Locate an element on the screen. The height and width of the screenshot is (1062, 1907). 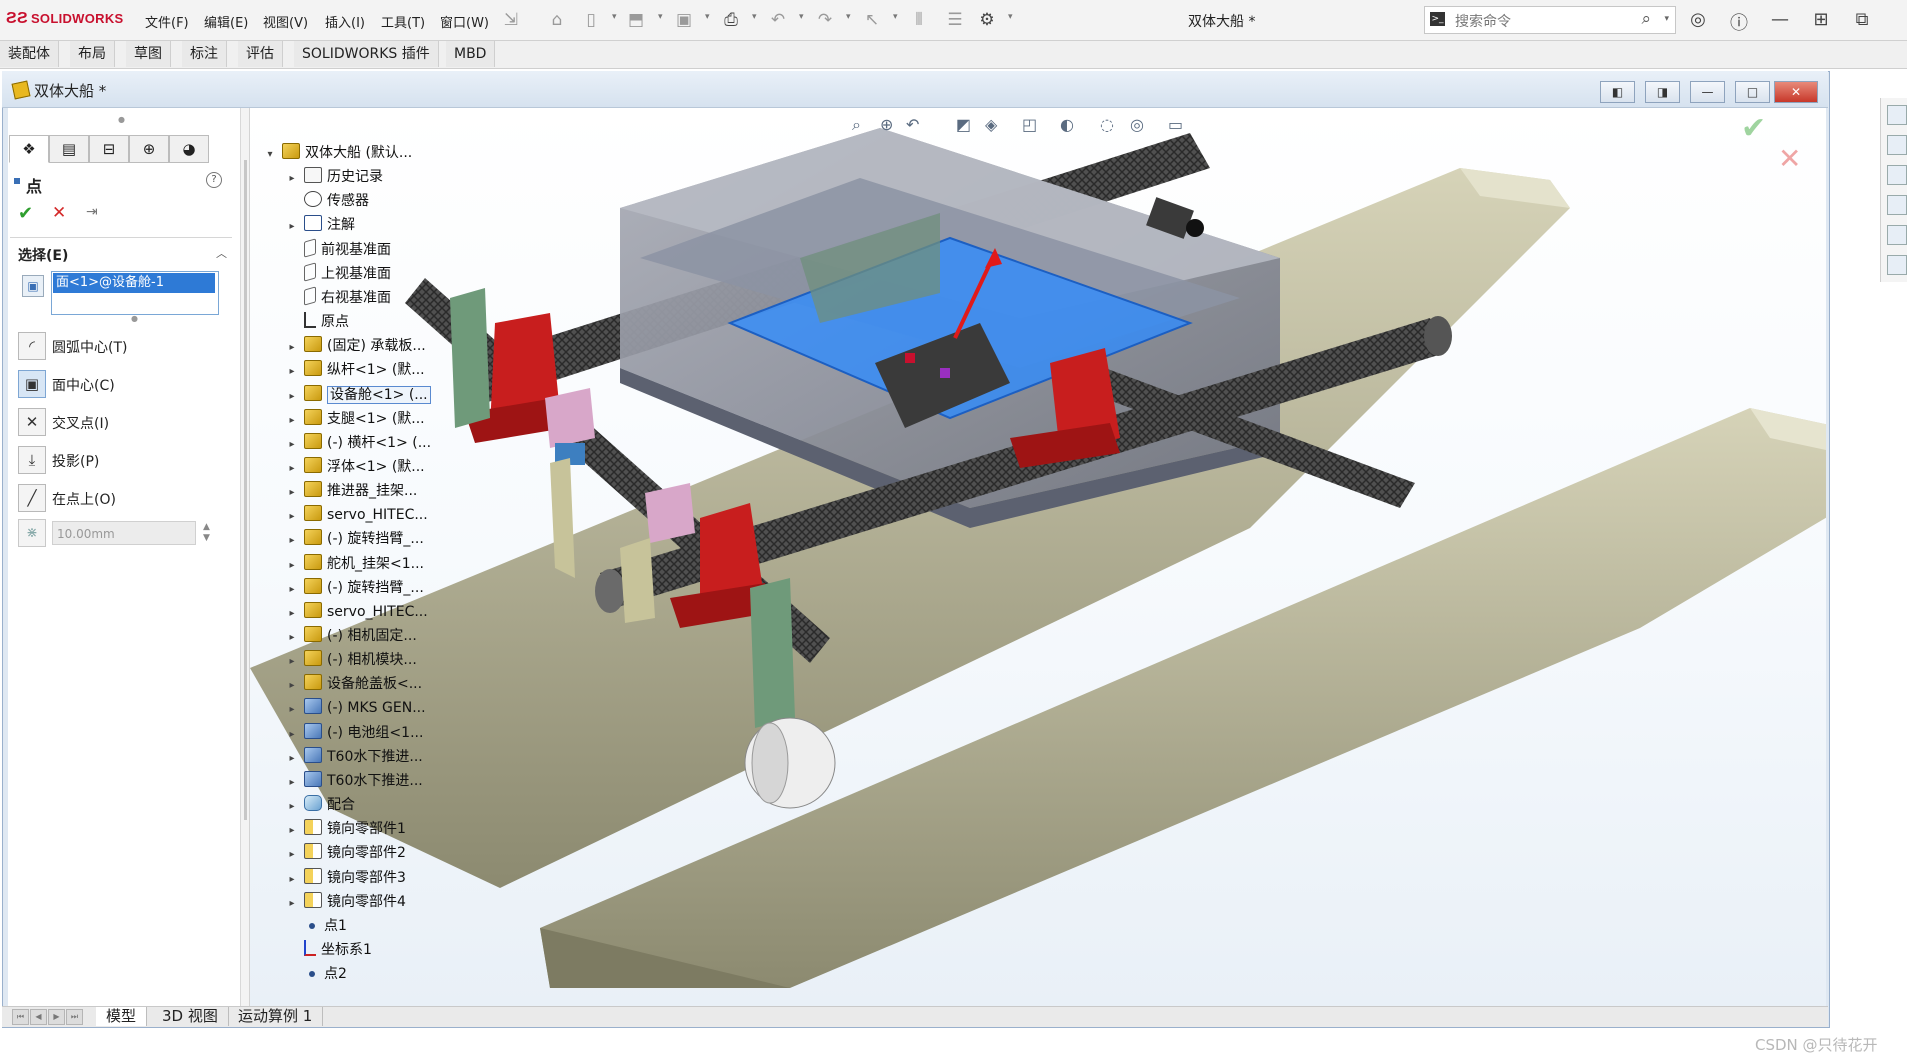
pushpin-icon: ⇥ is located at coordinates (92, 212).